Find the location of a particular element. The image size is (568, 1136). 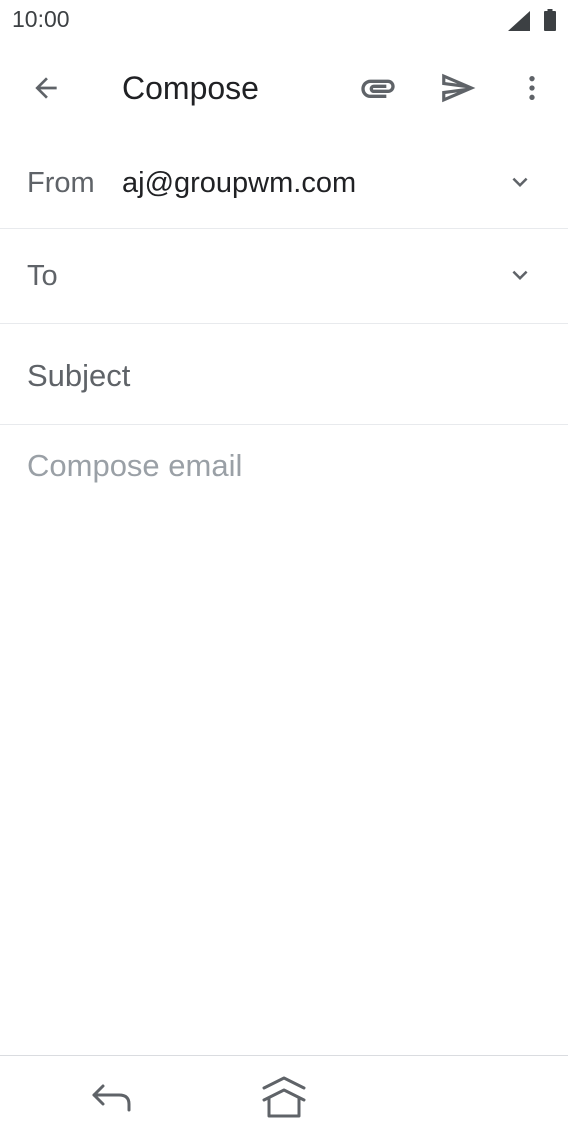

nav-home-button is located at coordinates (284, 1097).